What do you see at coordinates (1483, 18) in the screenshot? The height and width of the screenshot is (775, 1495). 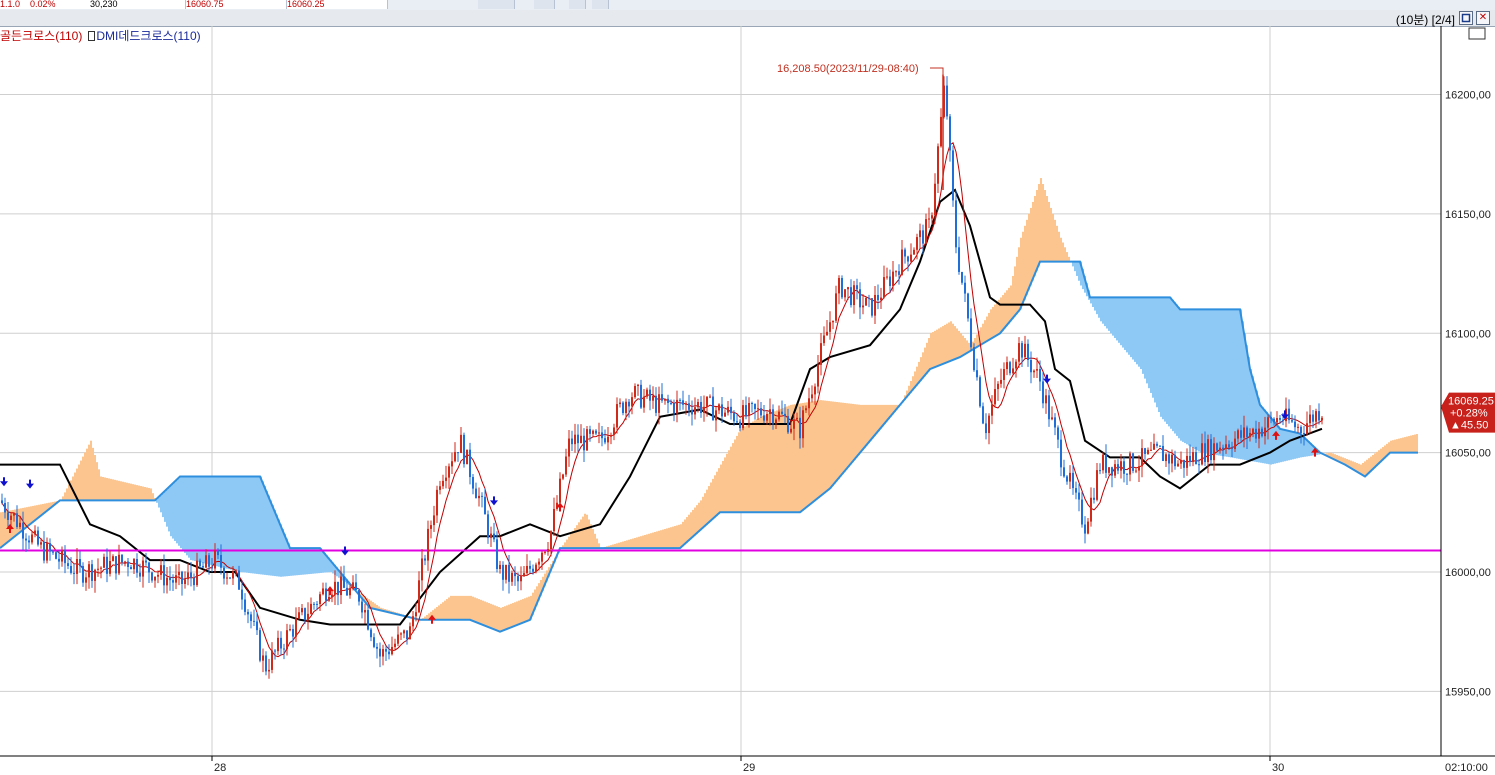 I see `close-window-icon: ✕` at bounding box center [1483, 18].